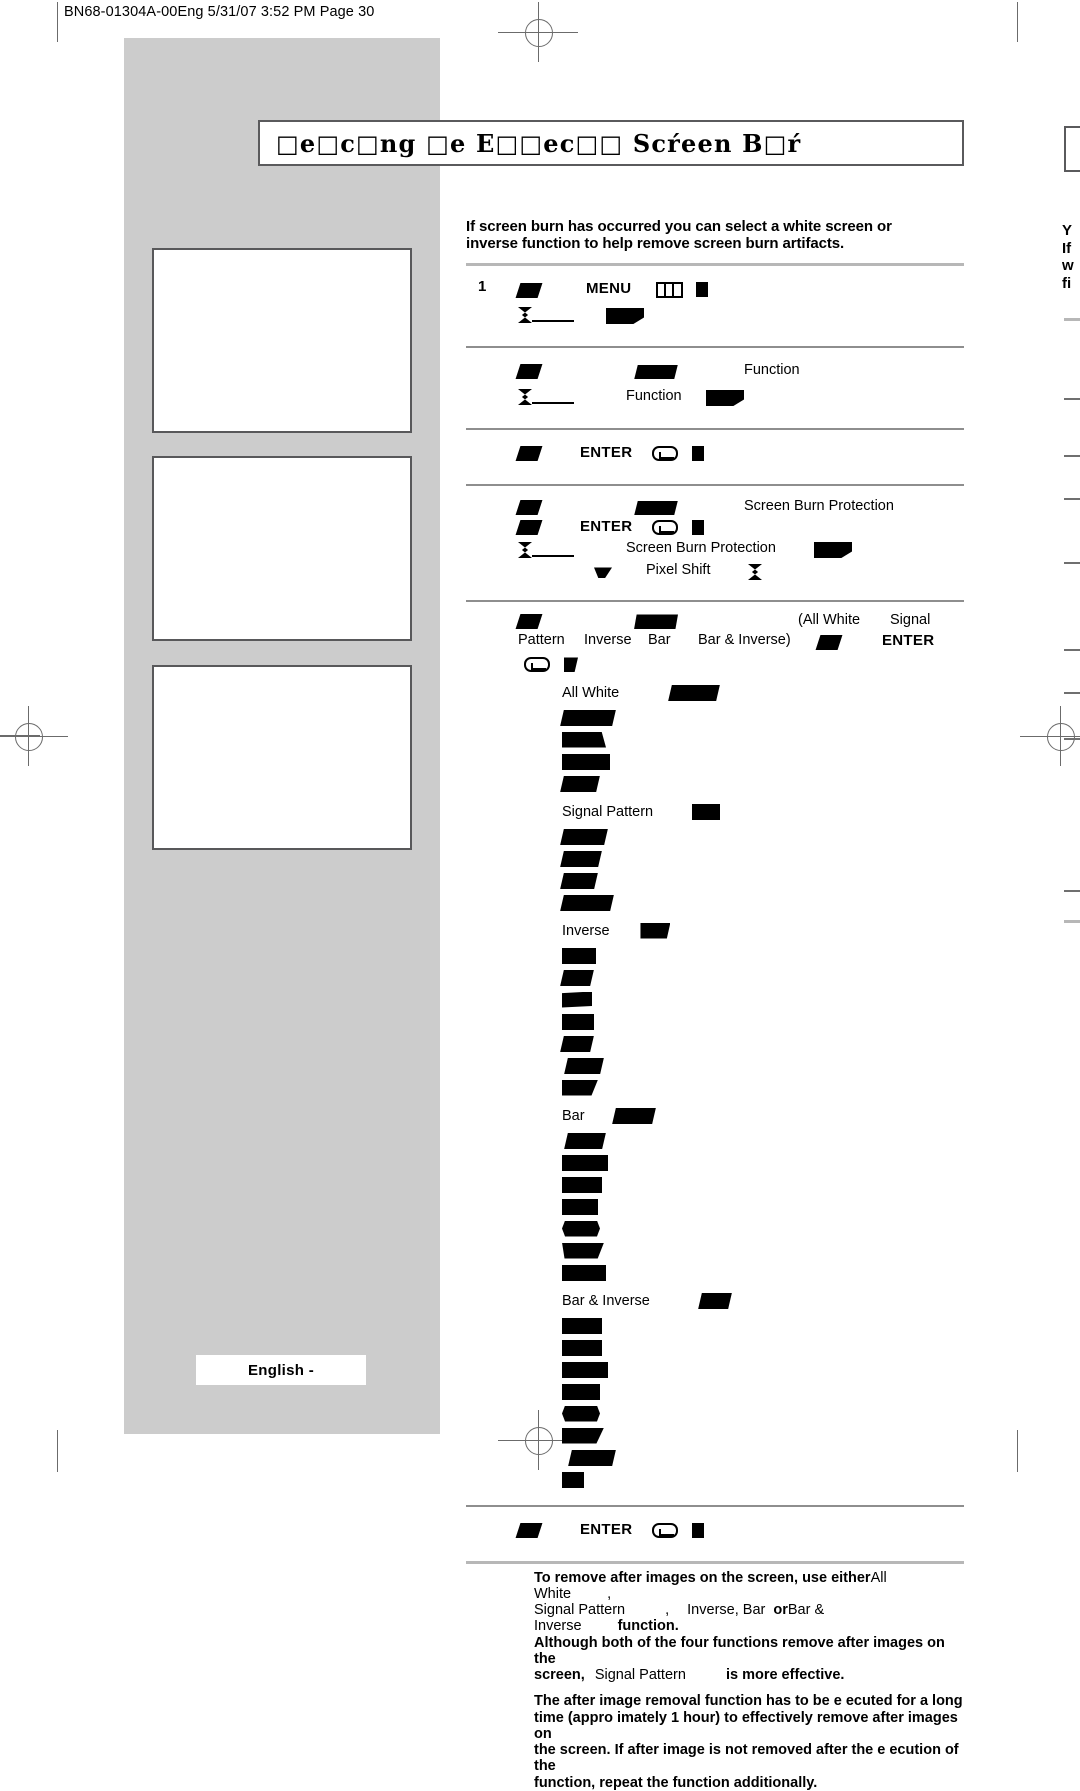  What do you see at coordinates (667, 1610) in the screenshot?
I see `note-comma-2: ,` at bounding box center [667, 1610].